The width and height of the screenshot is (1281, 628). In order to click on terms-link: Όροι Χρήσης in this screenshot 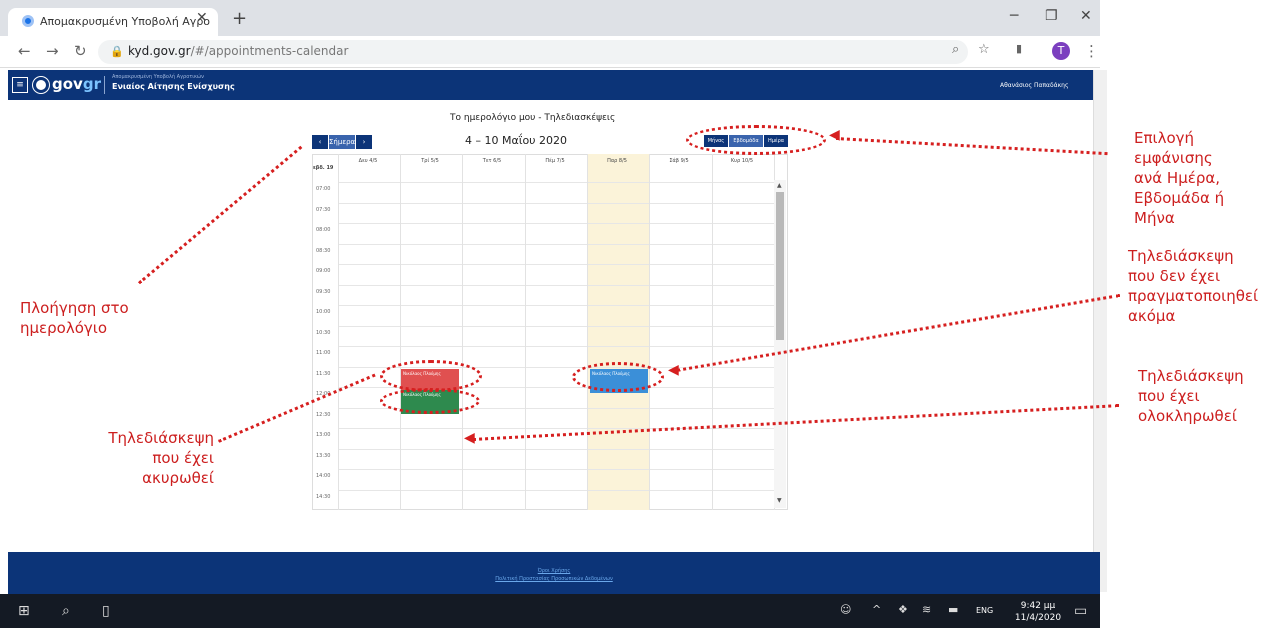, I will do `click(554, 571)`.